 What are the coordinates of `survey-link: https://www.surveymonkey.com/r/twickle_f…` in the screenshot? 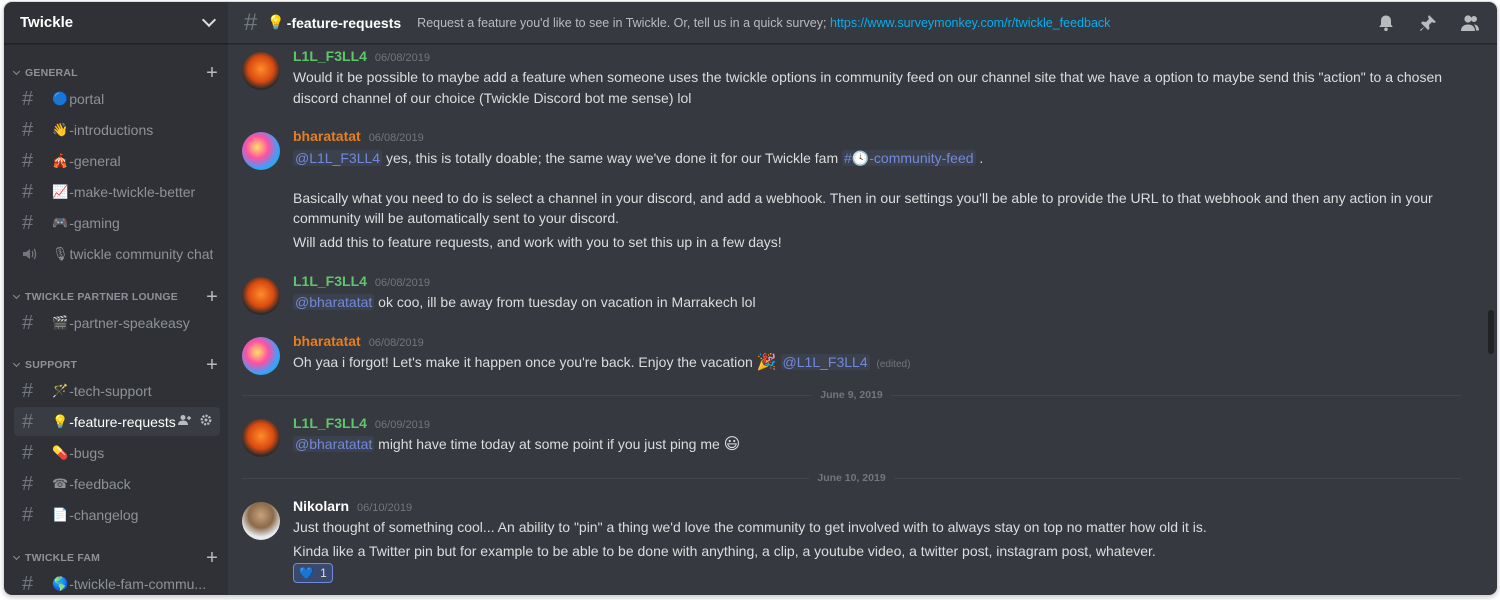 It's located at (970, 23).